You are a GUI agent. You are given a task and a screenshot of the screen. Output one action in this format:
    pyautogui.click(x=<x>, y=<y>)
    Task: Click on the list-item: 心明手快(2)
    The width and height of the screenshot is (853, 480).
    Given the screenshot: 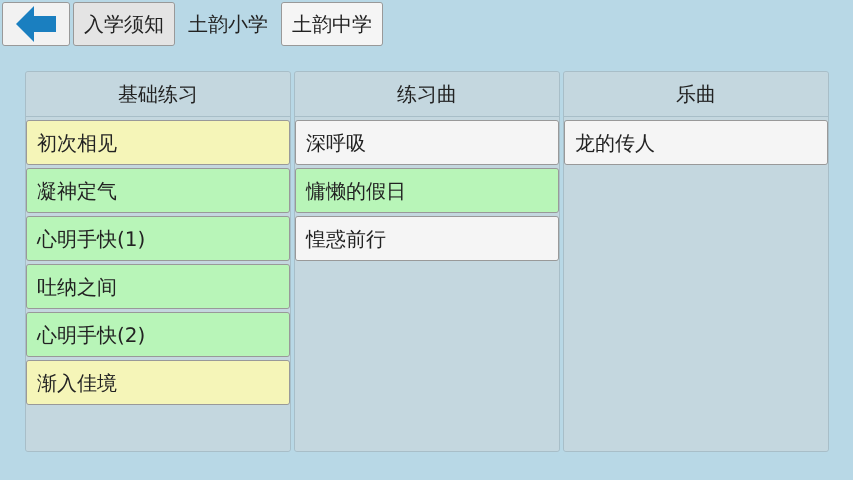 What is the action you would take?
    pyautogui.click(x=158, y=334)
    